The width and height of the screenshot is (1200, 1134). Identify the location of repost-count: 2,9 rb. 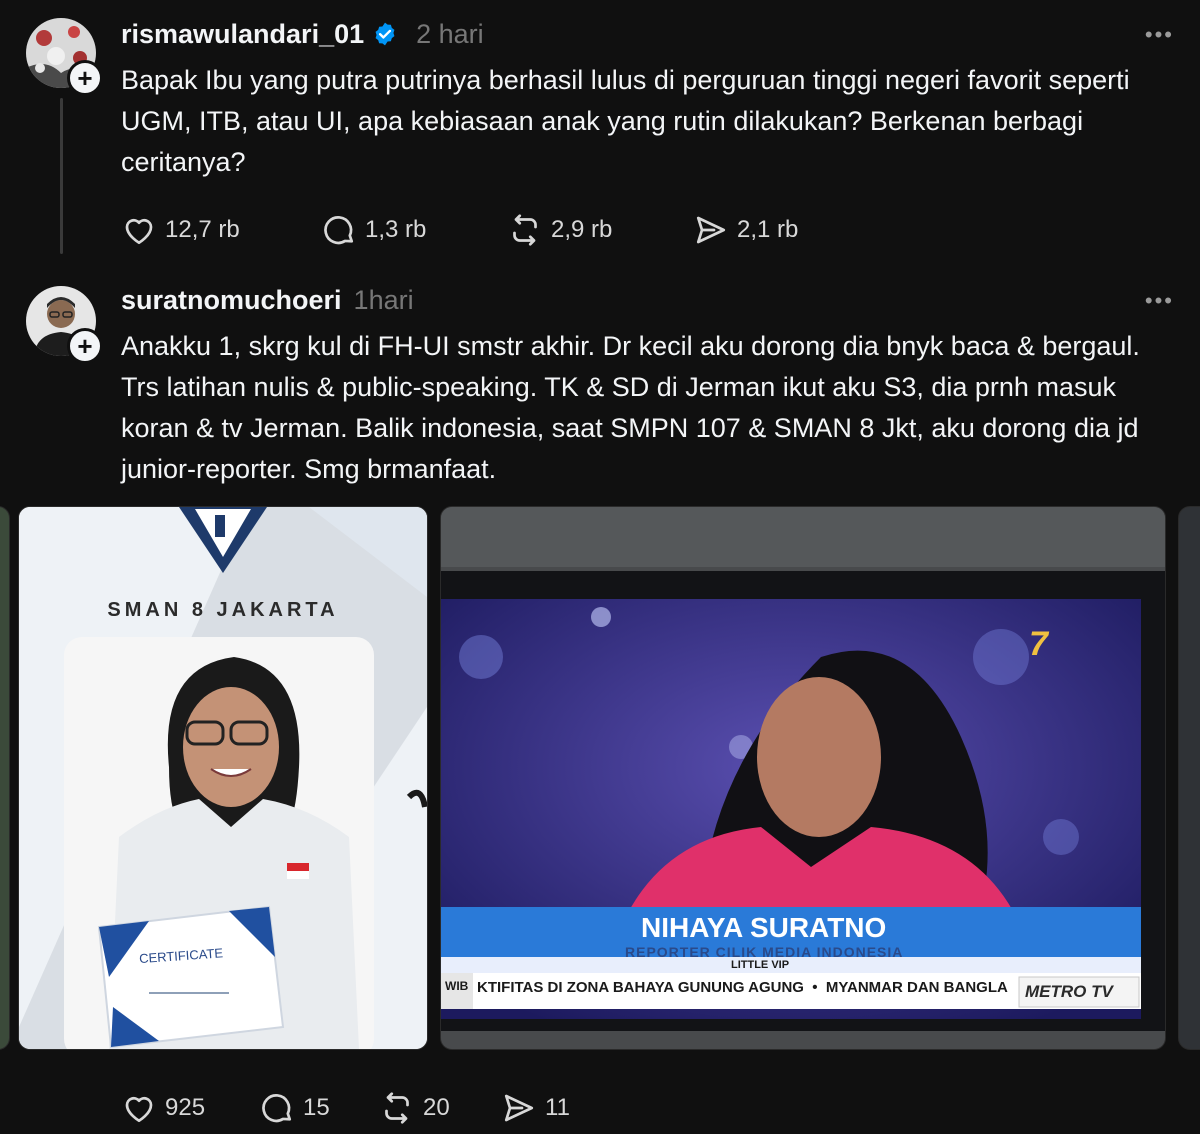
(582, 229).